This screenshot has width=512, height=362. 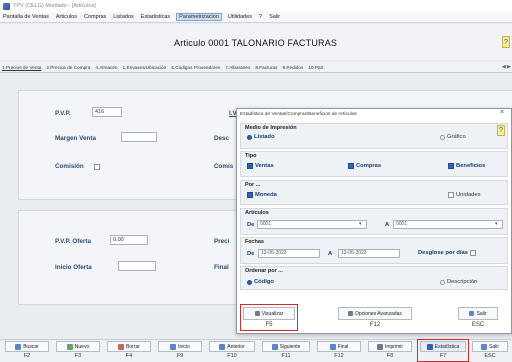 I want to click on check-compras: Compras, so click(x=364, y=166).